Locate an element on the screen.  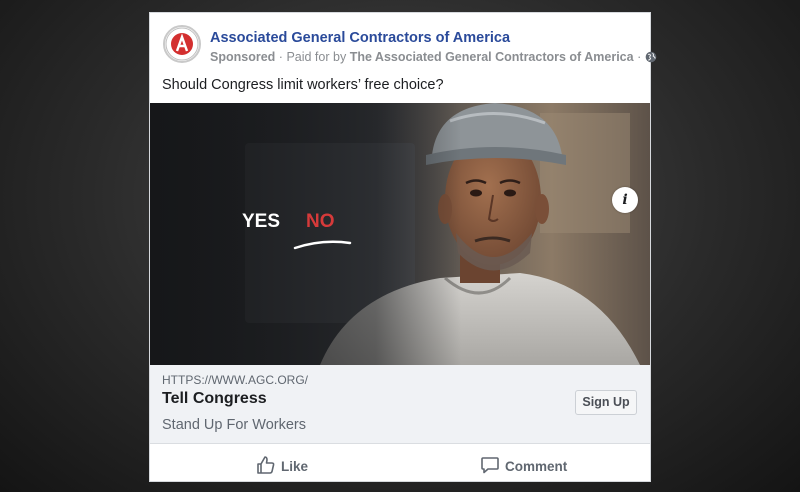
ad-info-button: i is located at coordinates (625, 200).